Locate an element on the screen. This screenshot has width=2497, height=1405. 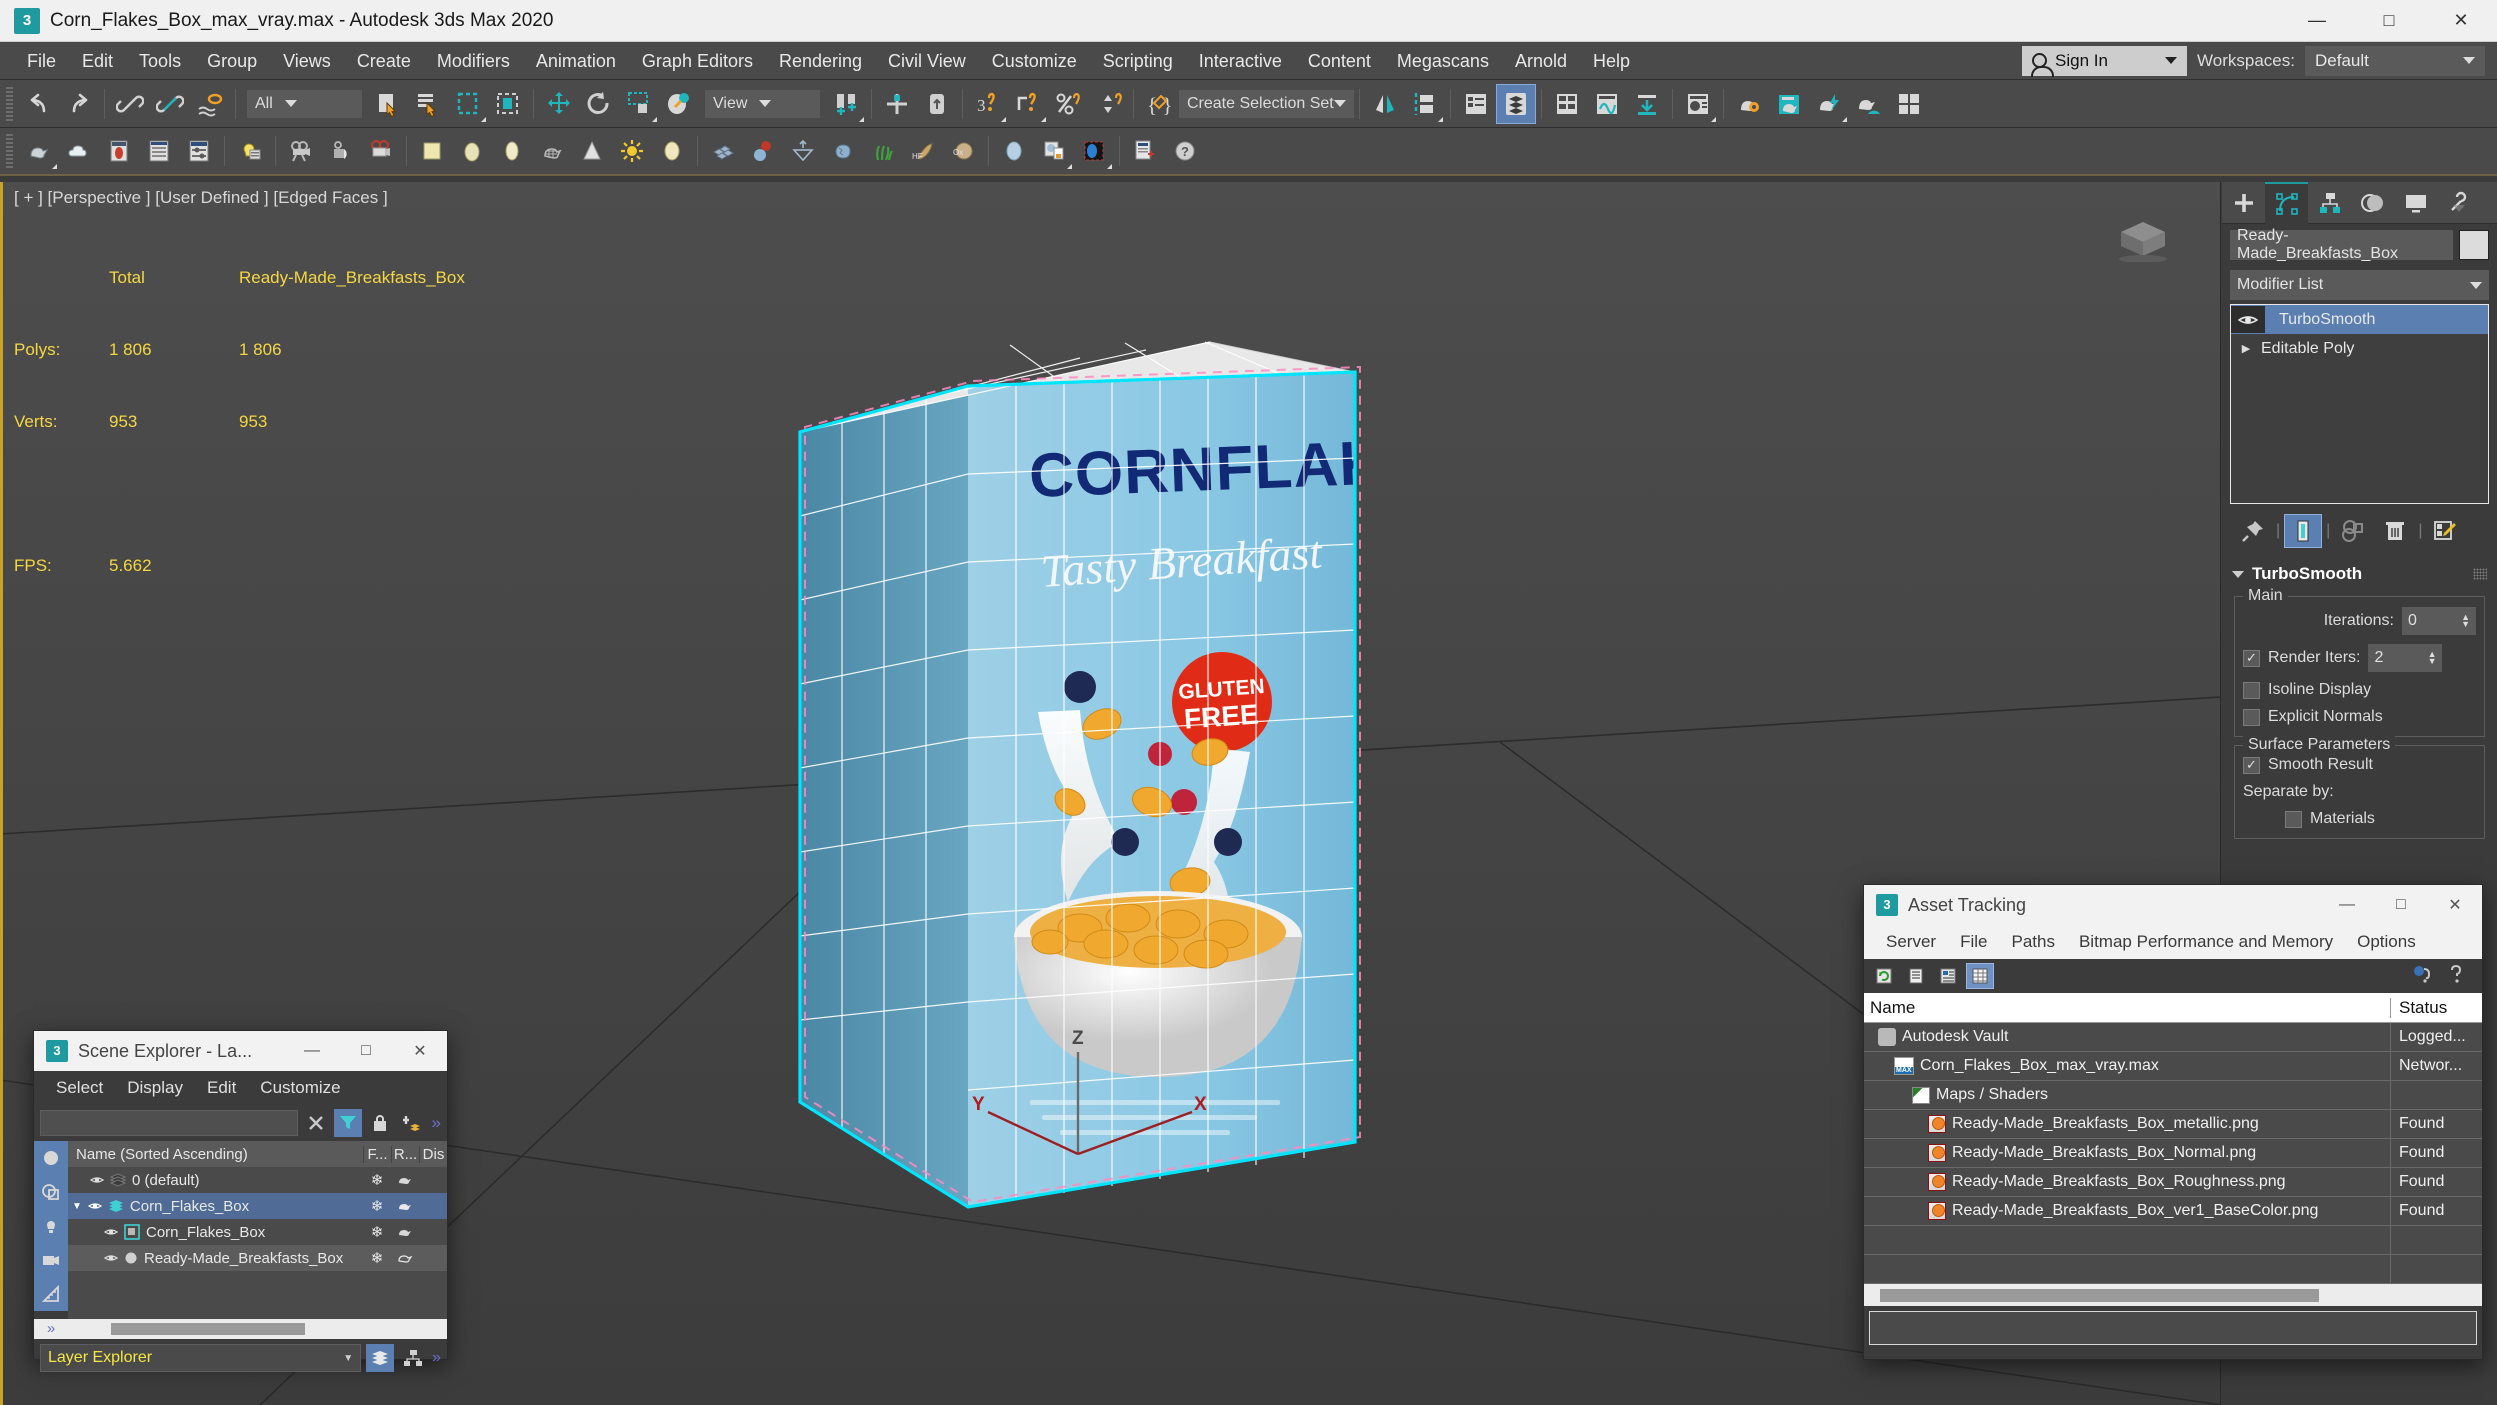
render-to-texture-icon is located at coordinates (1909, 104).